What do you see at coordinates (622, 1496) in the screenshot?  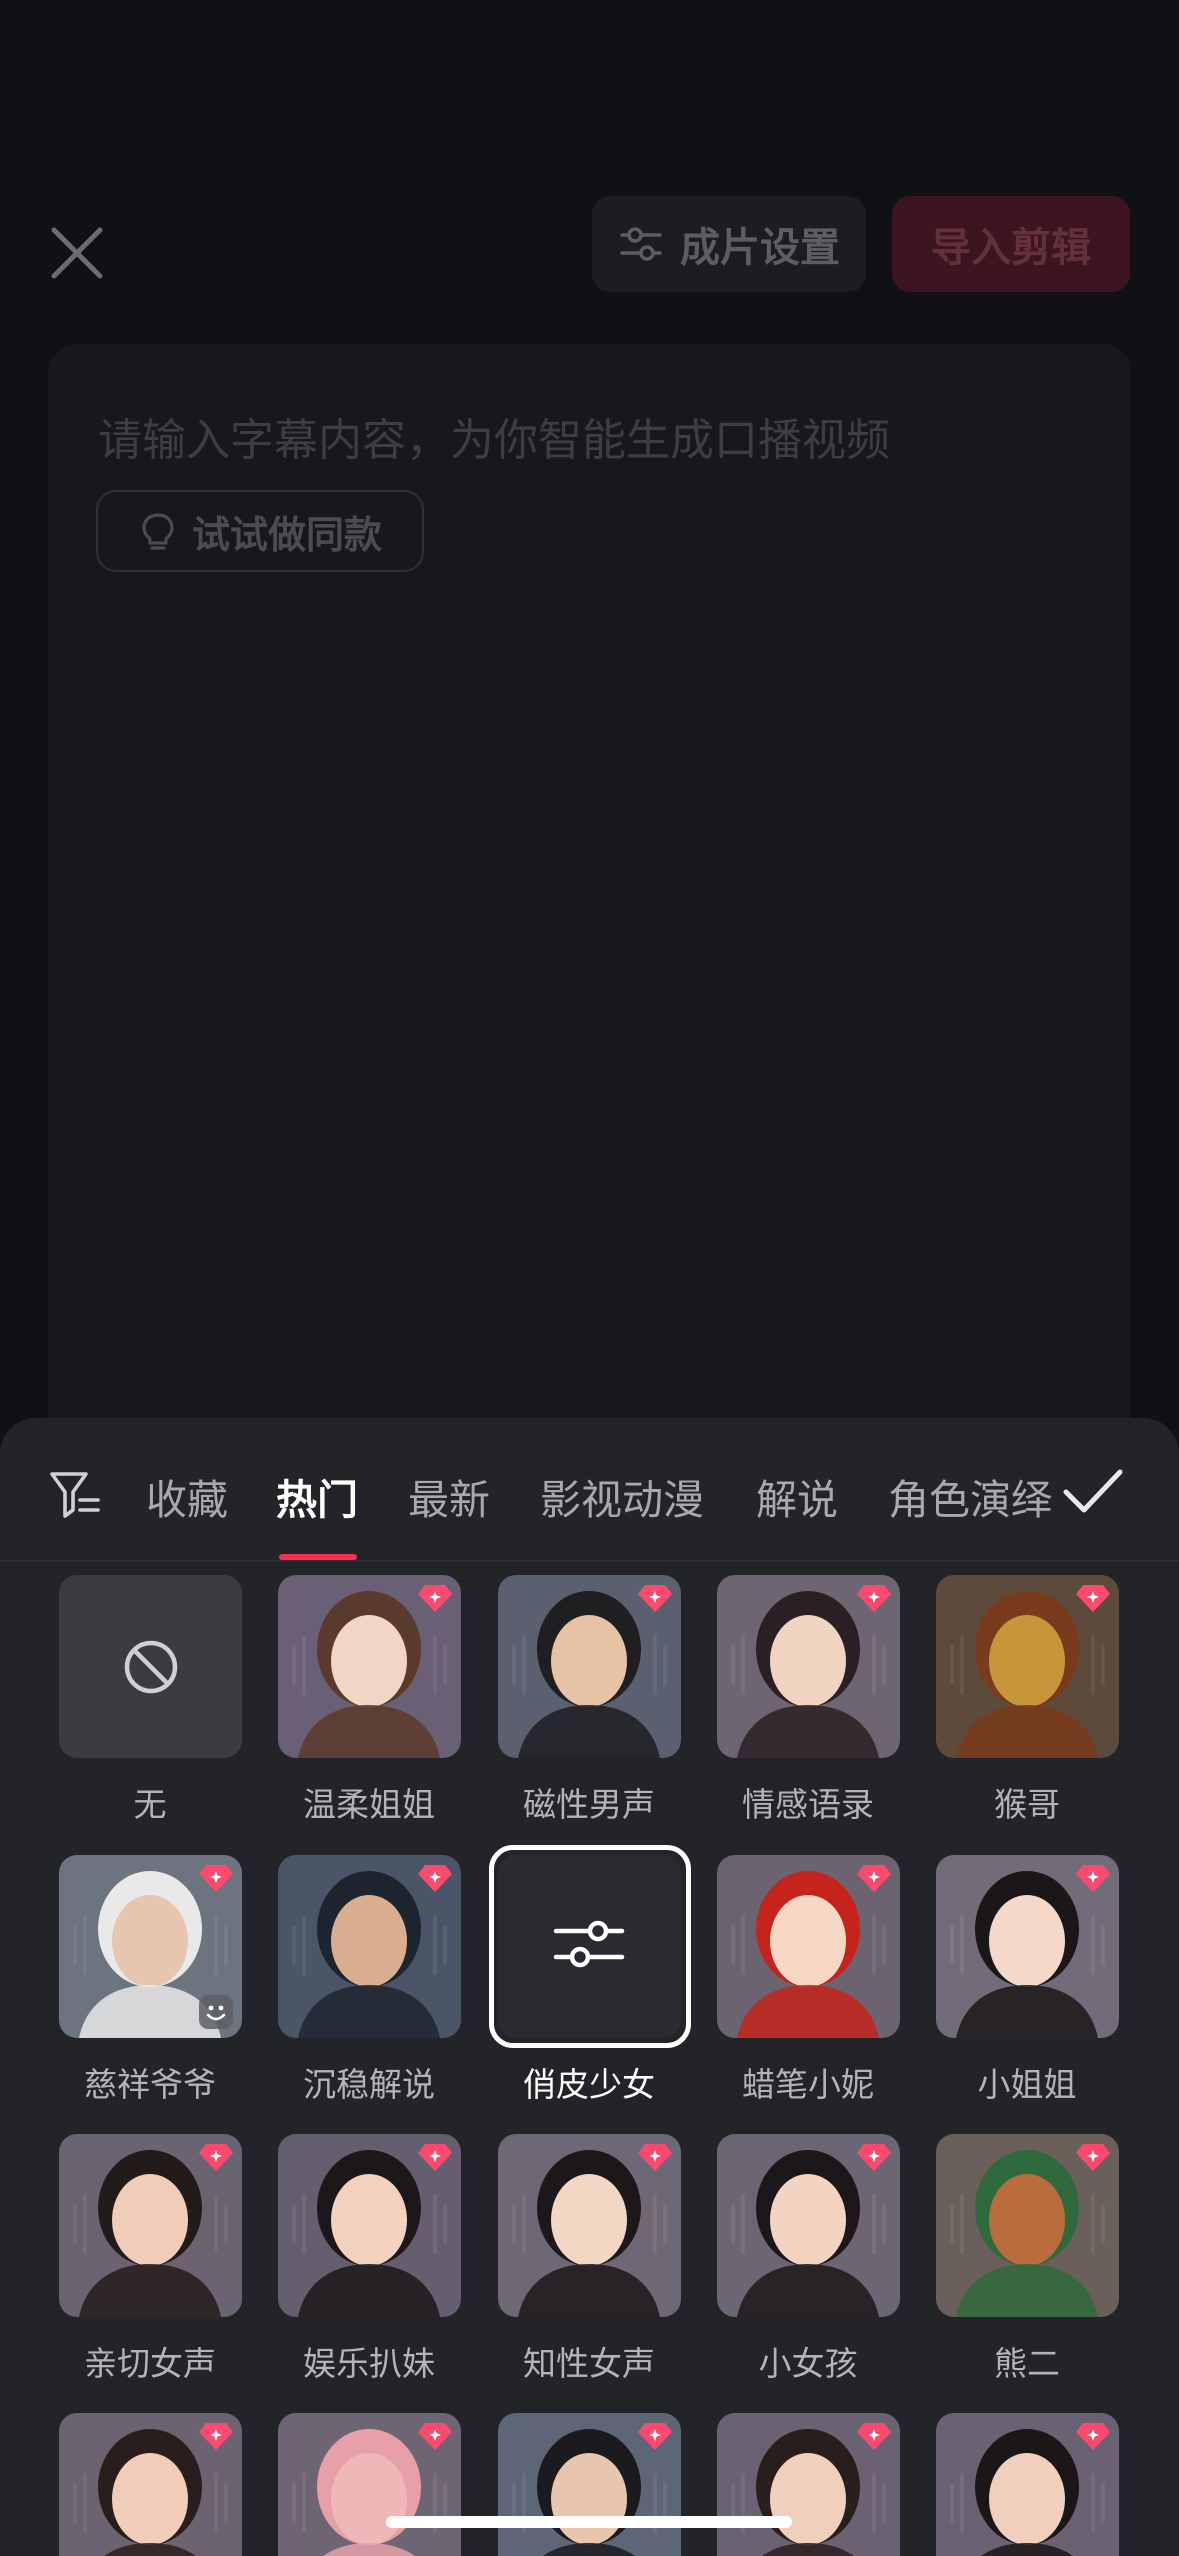 I see `tab-film-anime: 影视动漫` at bounding box center [622, 1496].